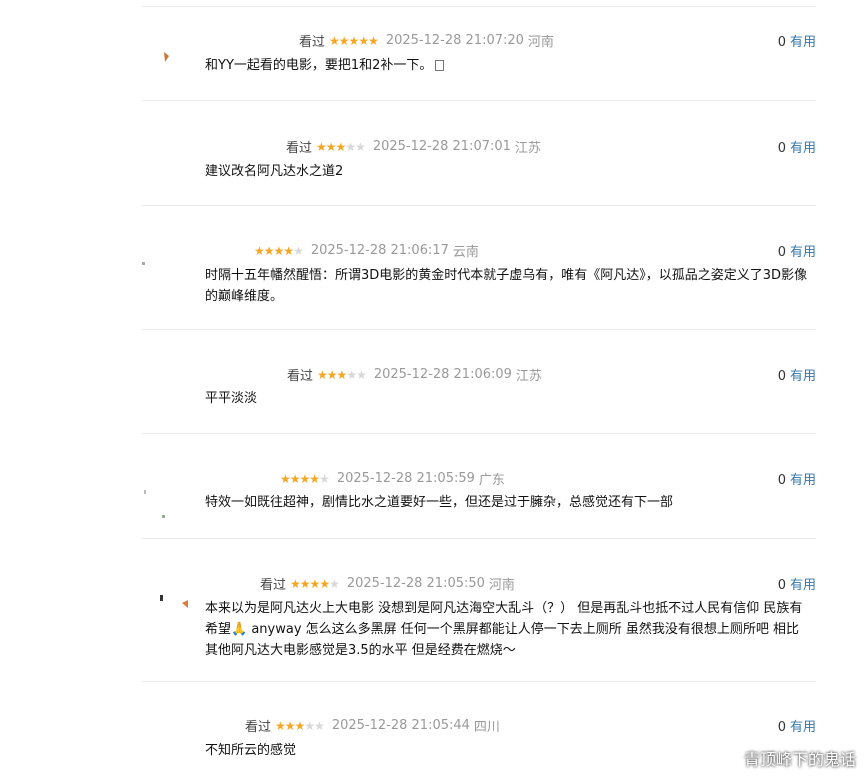 This screenshot has width=864, height=776. What do you see at coordinates (441, 146) in the screenshot?
I see `comment-time: 2025-12-28 21:07:01` at bounding box center [441, 146].